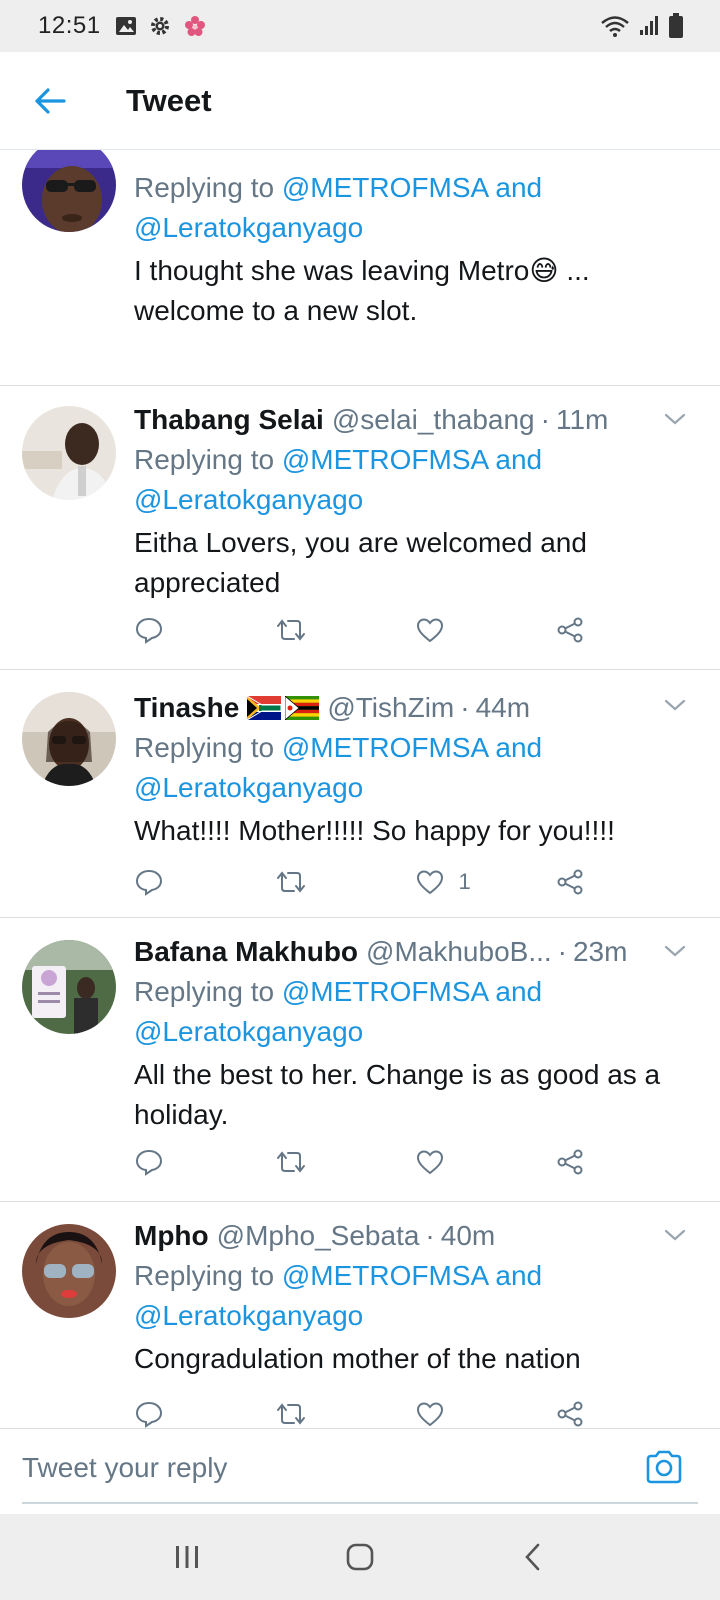 This screenshot has height=1600, width=720. What do you see at coordinates (468, 1235) in the screenshot?
I see `tweet-time: 40m` at bounding box center [468, 1235].